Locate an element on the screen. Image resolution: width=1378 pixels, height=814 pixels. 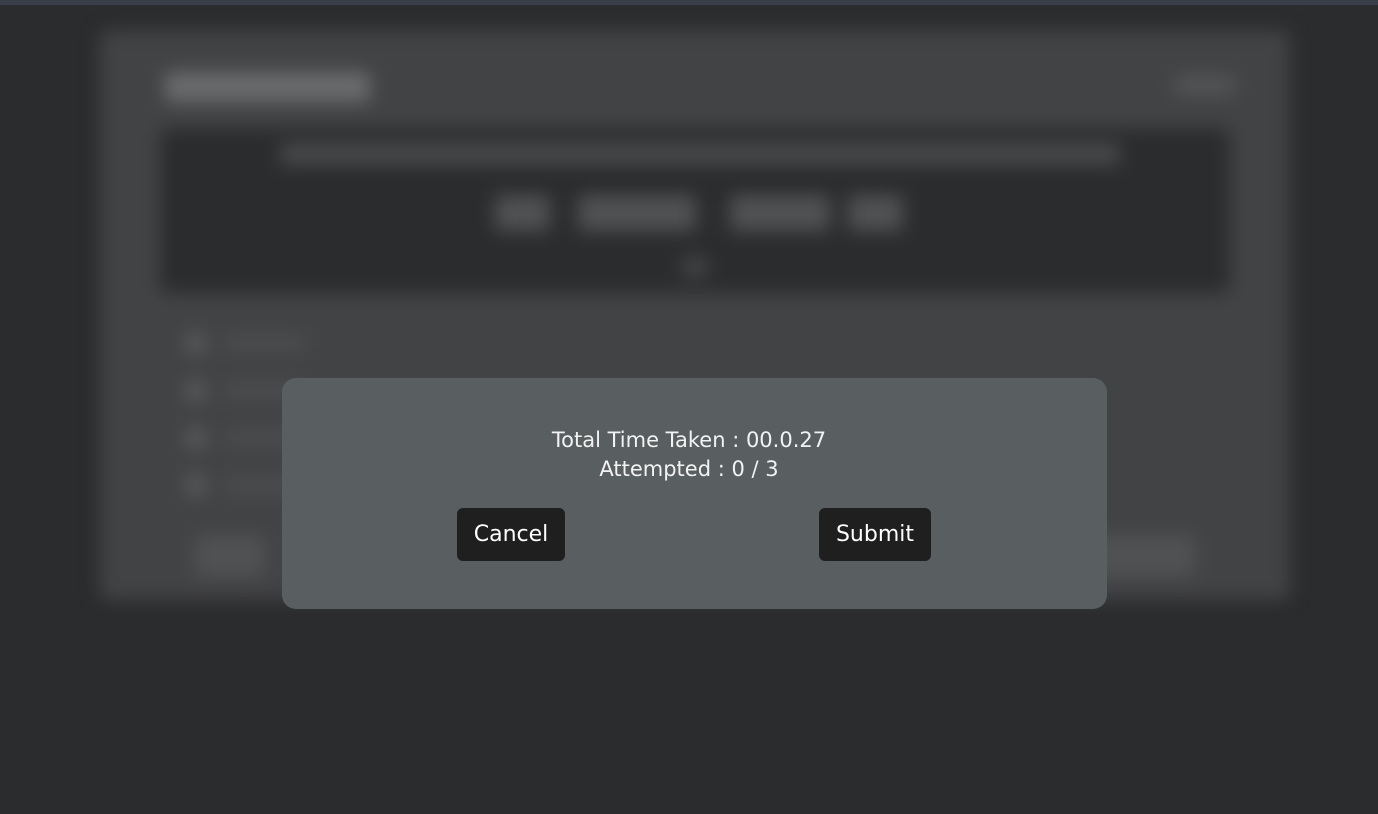
cancel-button: Cancel is located at coordinates (511, 534).